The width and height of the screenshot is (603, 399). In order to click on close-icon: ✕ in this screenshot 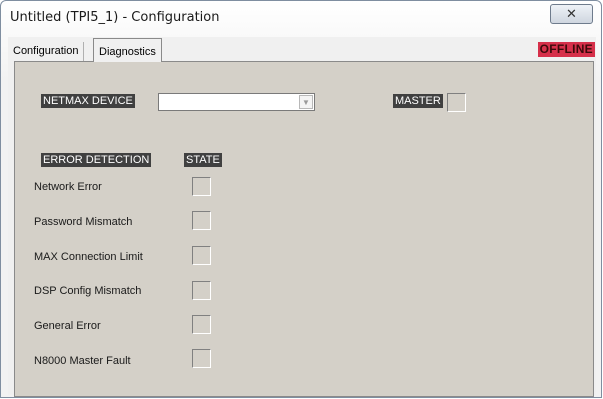, I will do `click(571, 13)`.